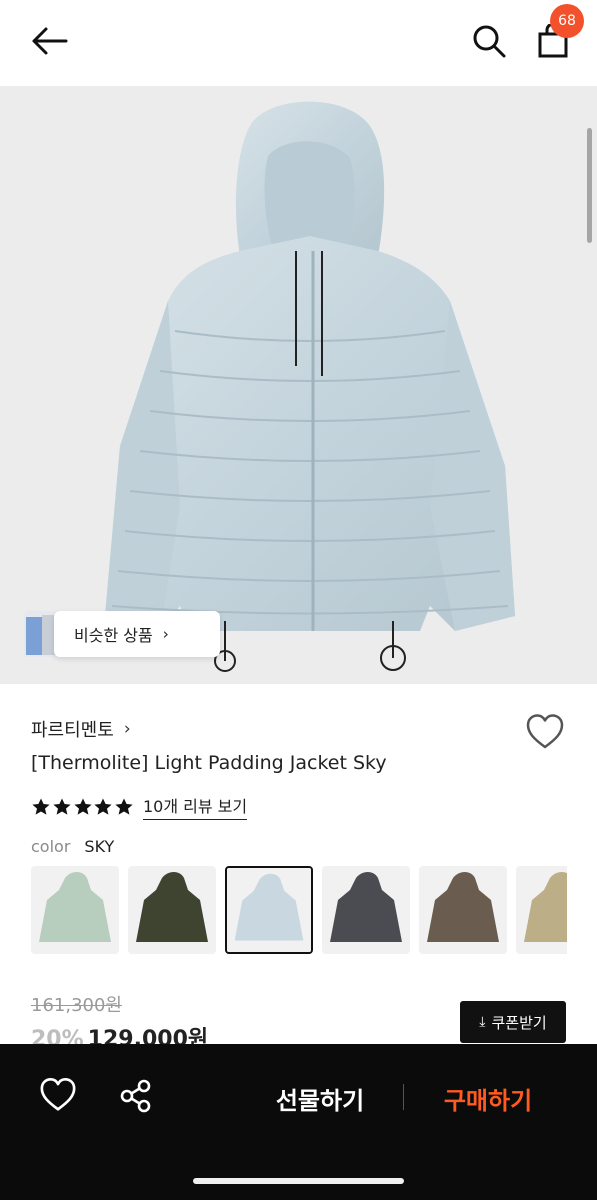 The image size is (597, 1200). I want to click on back-button, so click(48, 41).